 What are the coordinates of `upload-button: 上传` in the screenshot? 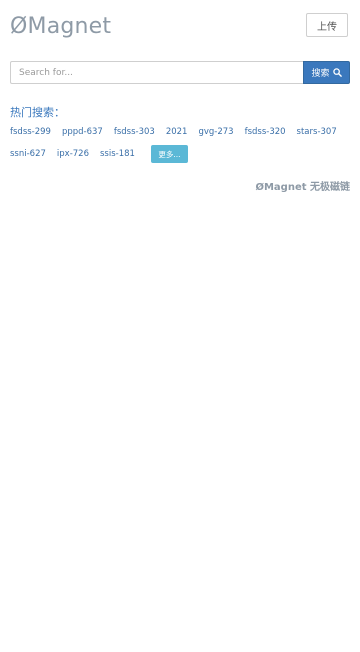 It's located at (327, 25).